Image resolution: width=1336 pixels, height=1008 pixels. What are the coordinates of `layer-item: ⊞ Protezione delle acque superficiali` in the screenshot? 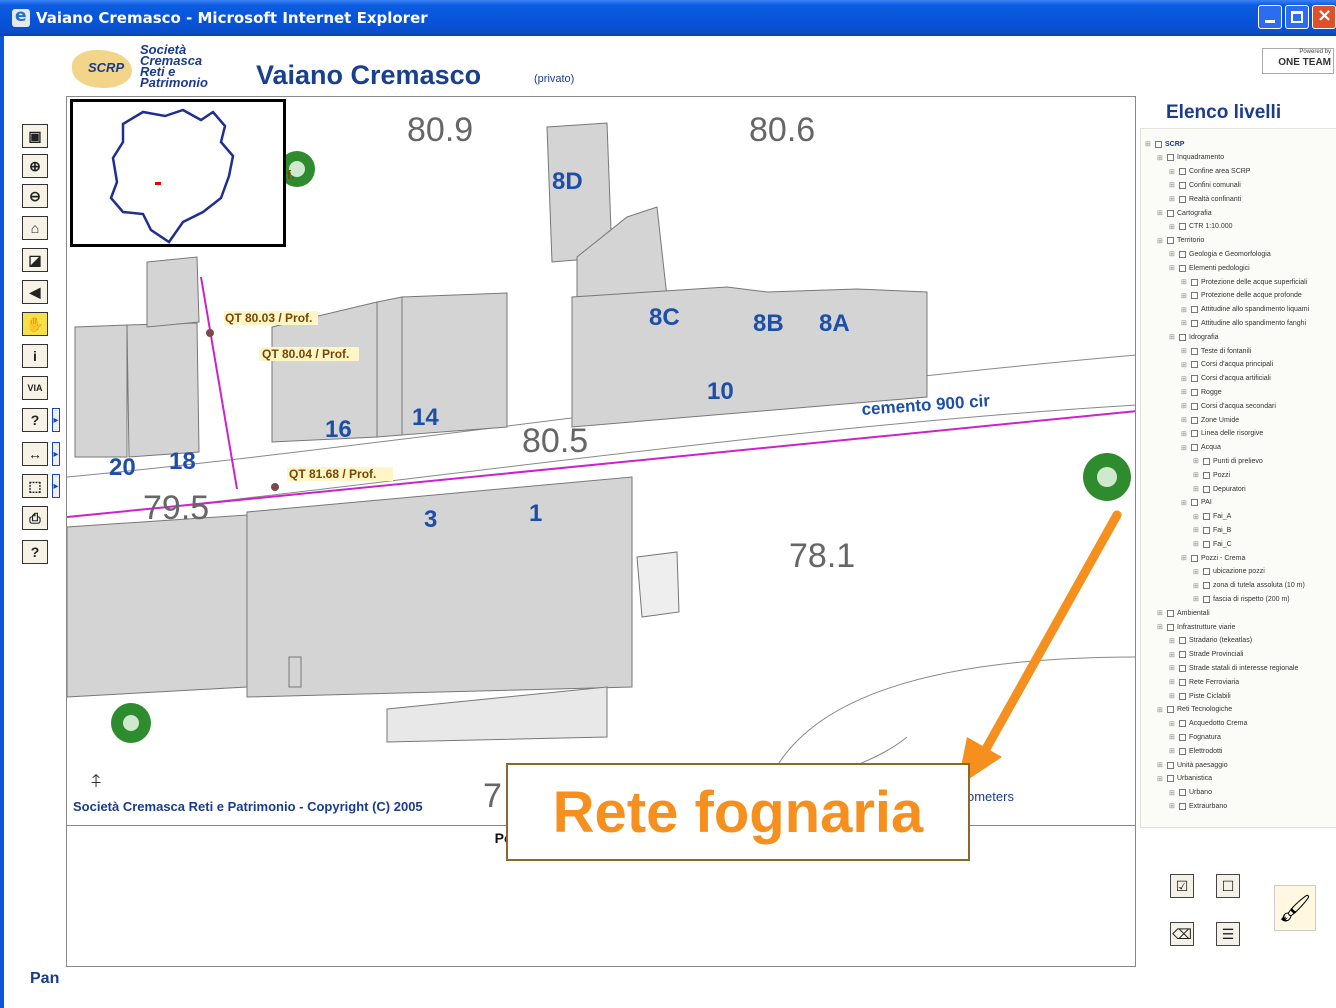 It's located at (1244, 282).